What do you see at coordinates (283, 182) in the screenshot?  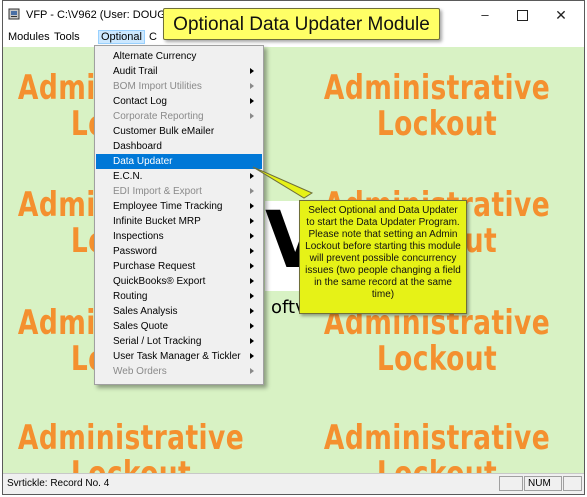 I see `callout-arrow` at bounding box center [283, 182].